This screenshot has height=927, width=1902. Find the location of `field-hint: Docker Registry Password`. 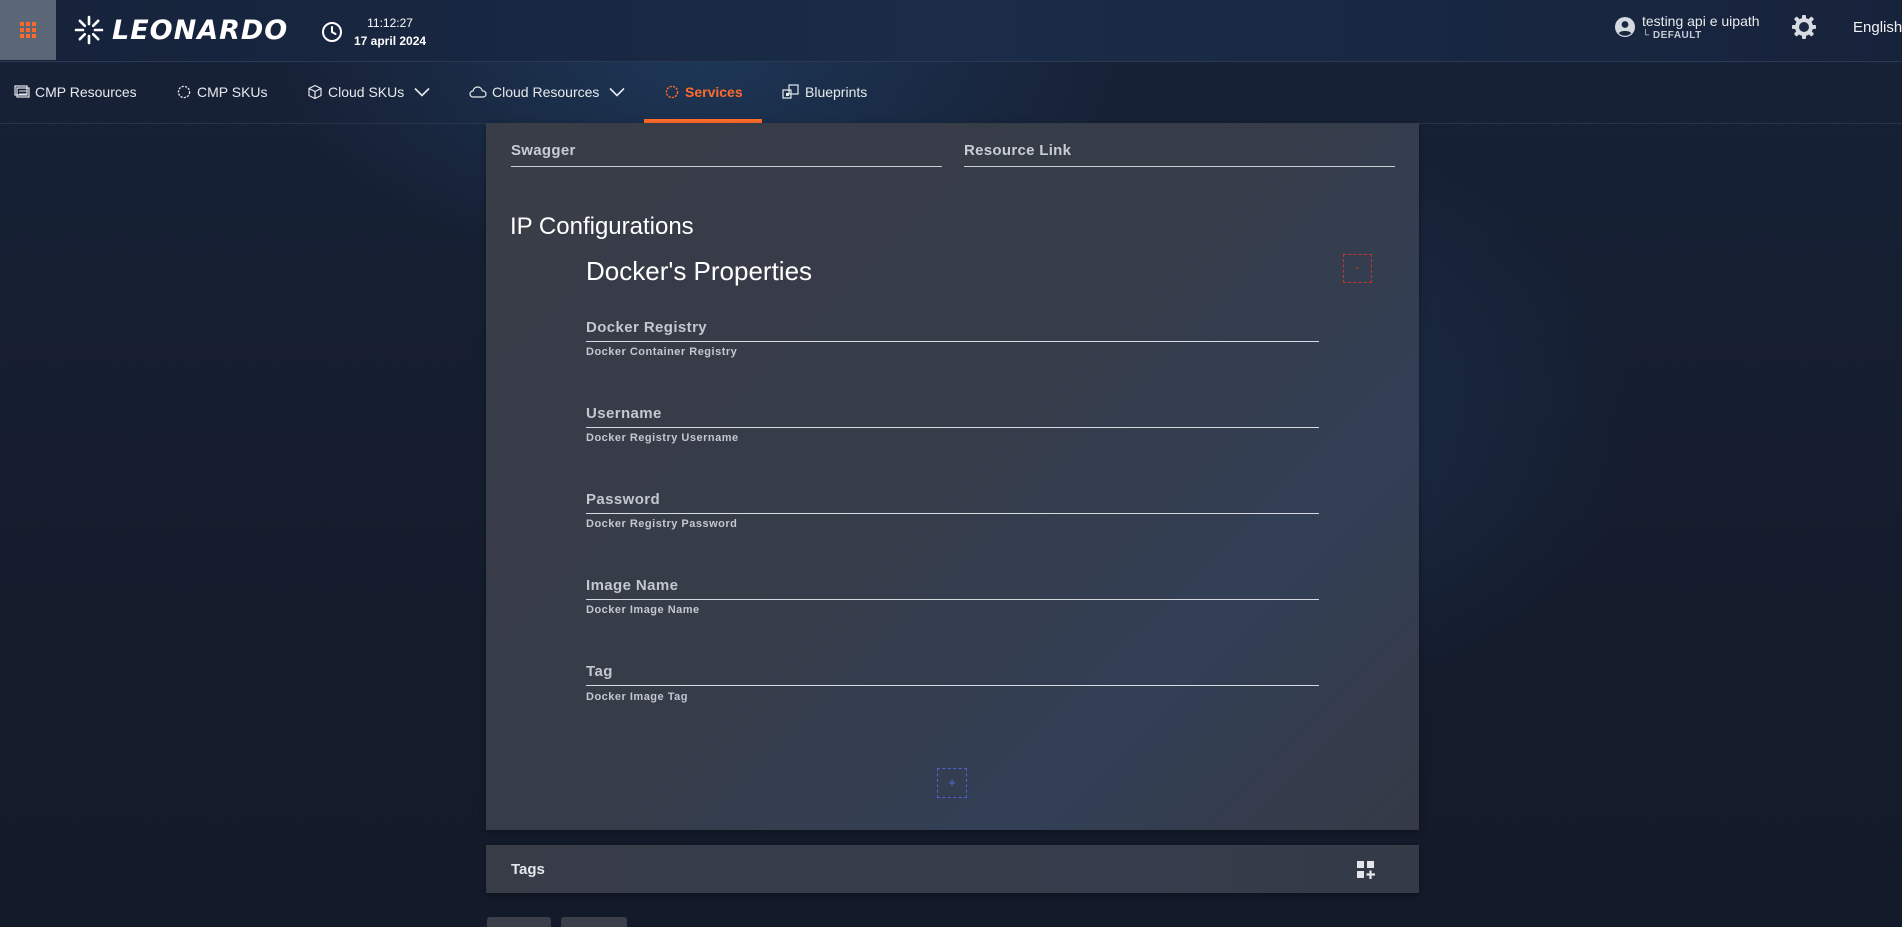

field-hint: Docker Registry Password is located at coordinates (662, 524).